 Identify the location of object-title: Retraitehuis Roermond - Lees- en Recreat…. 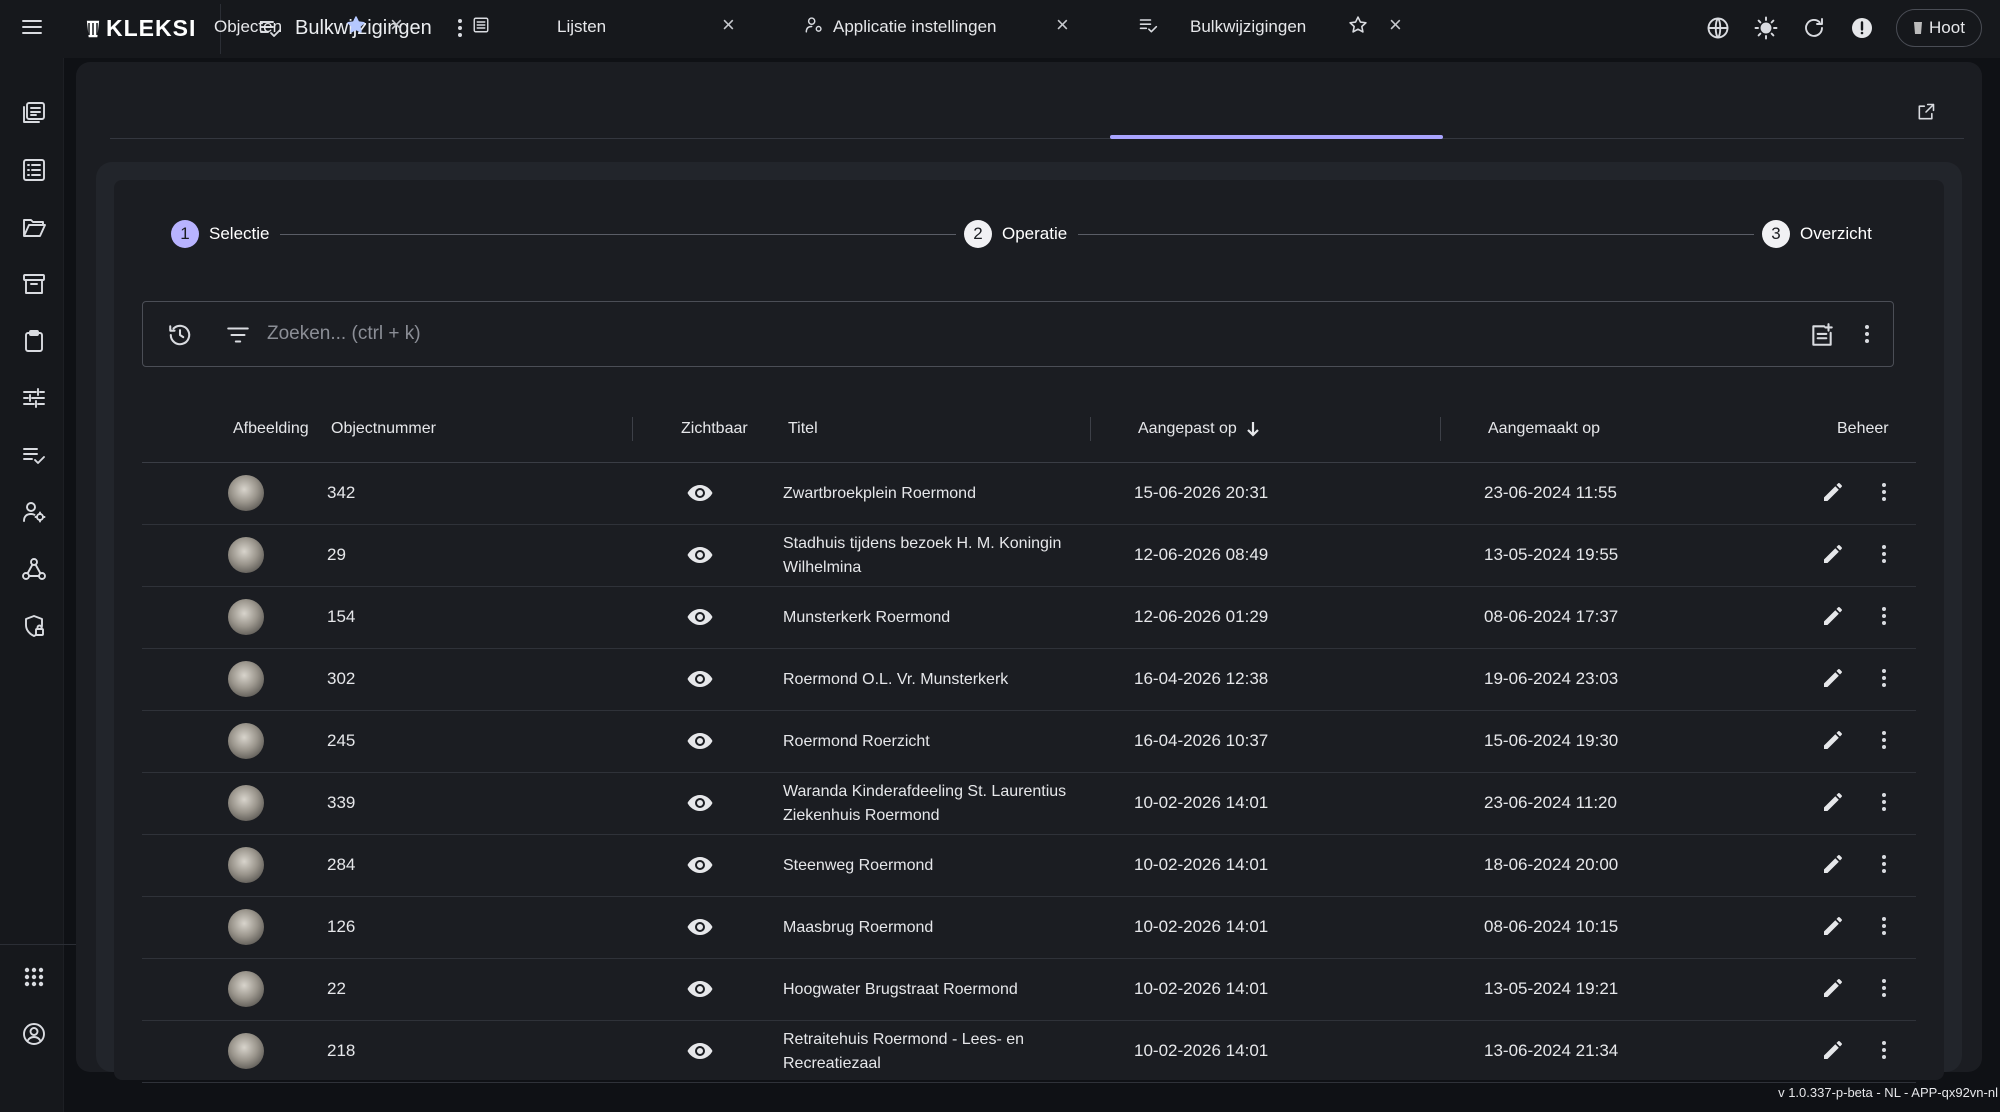
(943, 1052).